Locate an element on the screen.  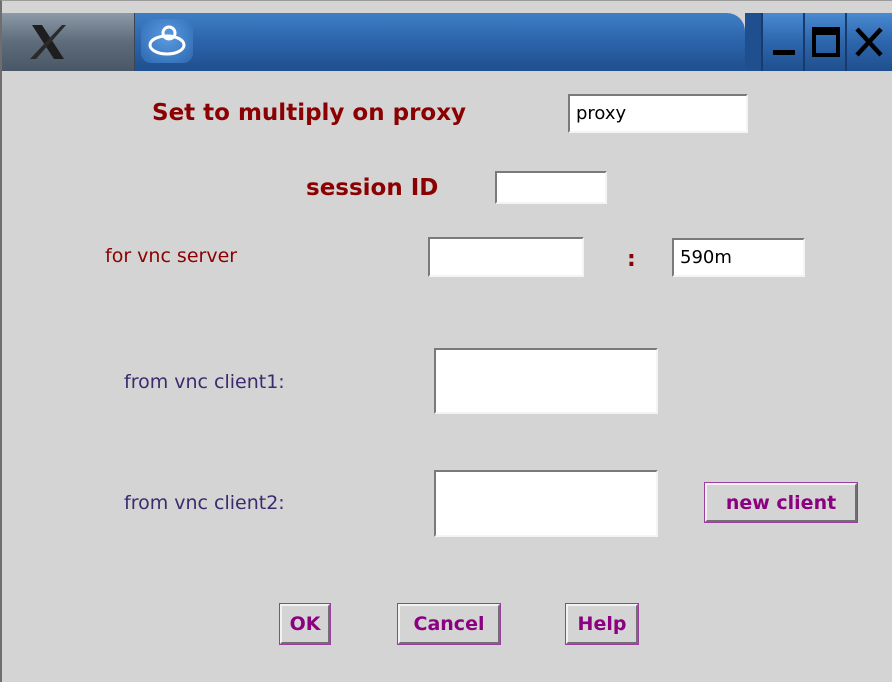
close-button is located at coordinates (868, 42).